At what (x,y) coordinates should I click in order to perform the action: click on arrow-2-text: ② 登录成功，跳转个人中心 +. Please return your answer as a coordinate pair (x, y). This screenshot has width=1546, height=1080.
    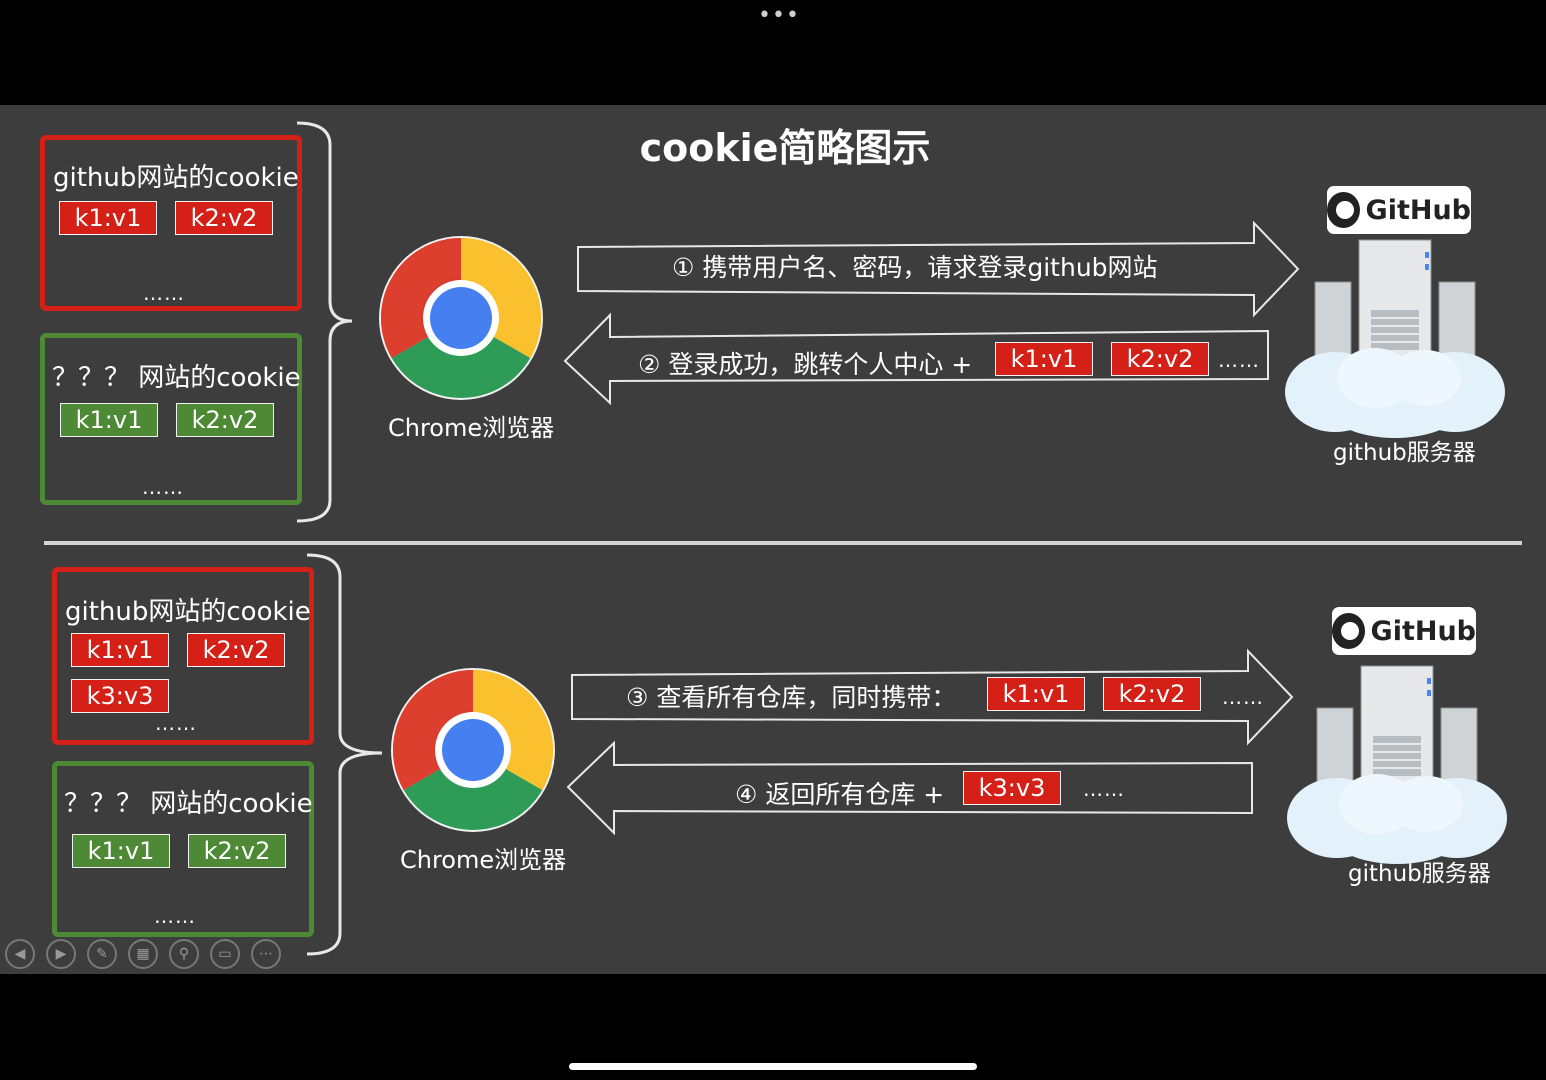
    Looking at the image, I should click on (805, 364).